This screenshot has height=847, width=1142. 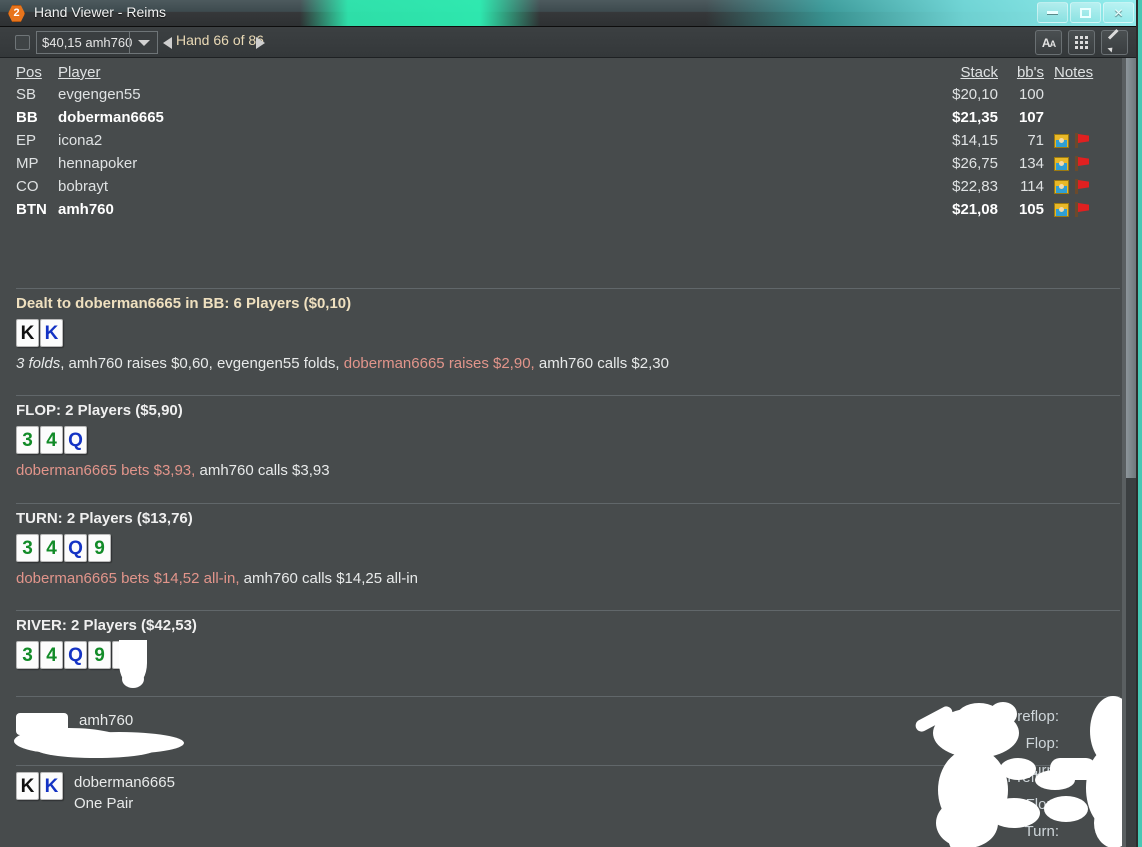 What do you see at coordinates (1031, 209) in the screenshot?
I see `player-bb: 105` at bounding box center [1031, 209].